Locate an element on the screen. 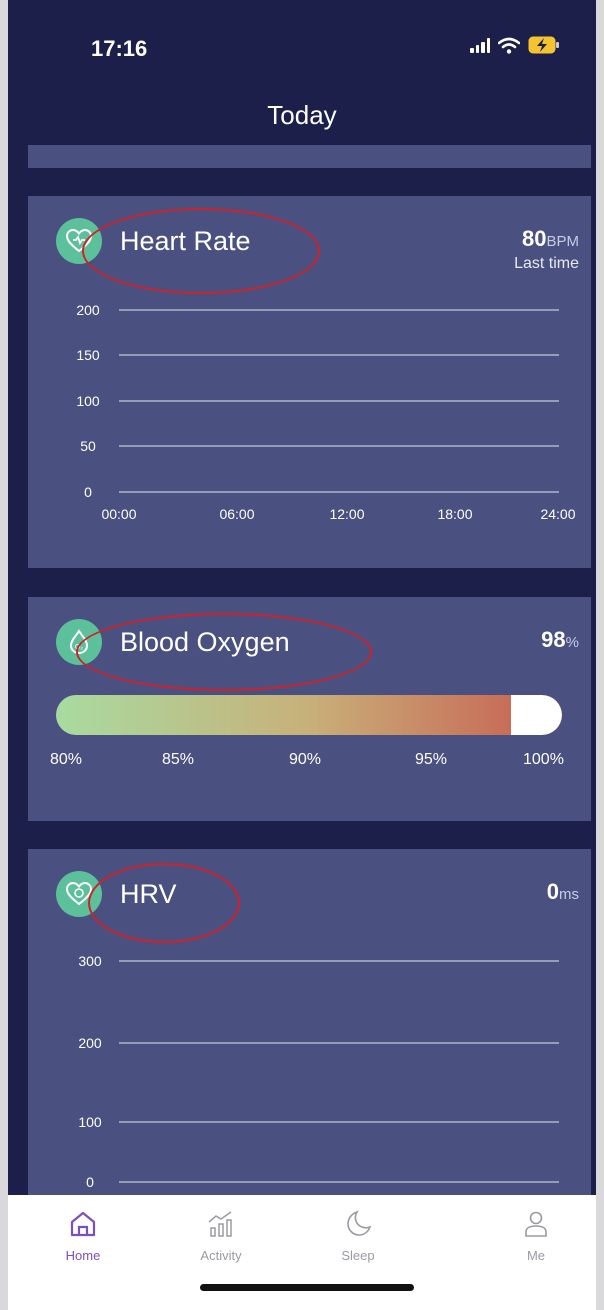 This screenshot has height=1310, width=604. scale-label: 80% is located at coordinates (66, 759).